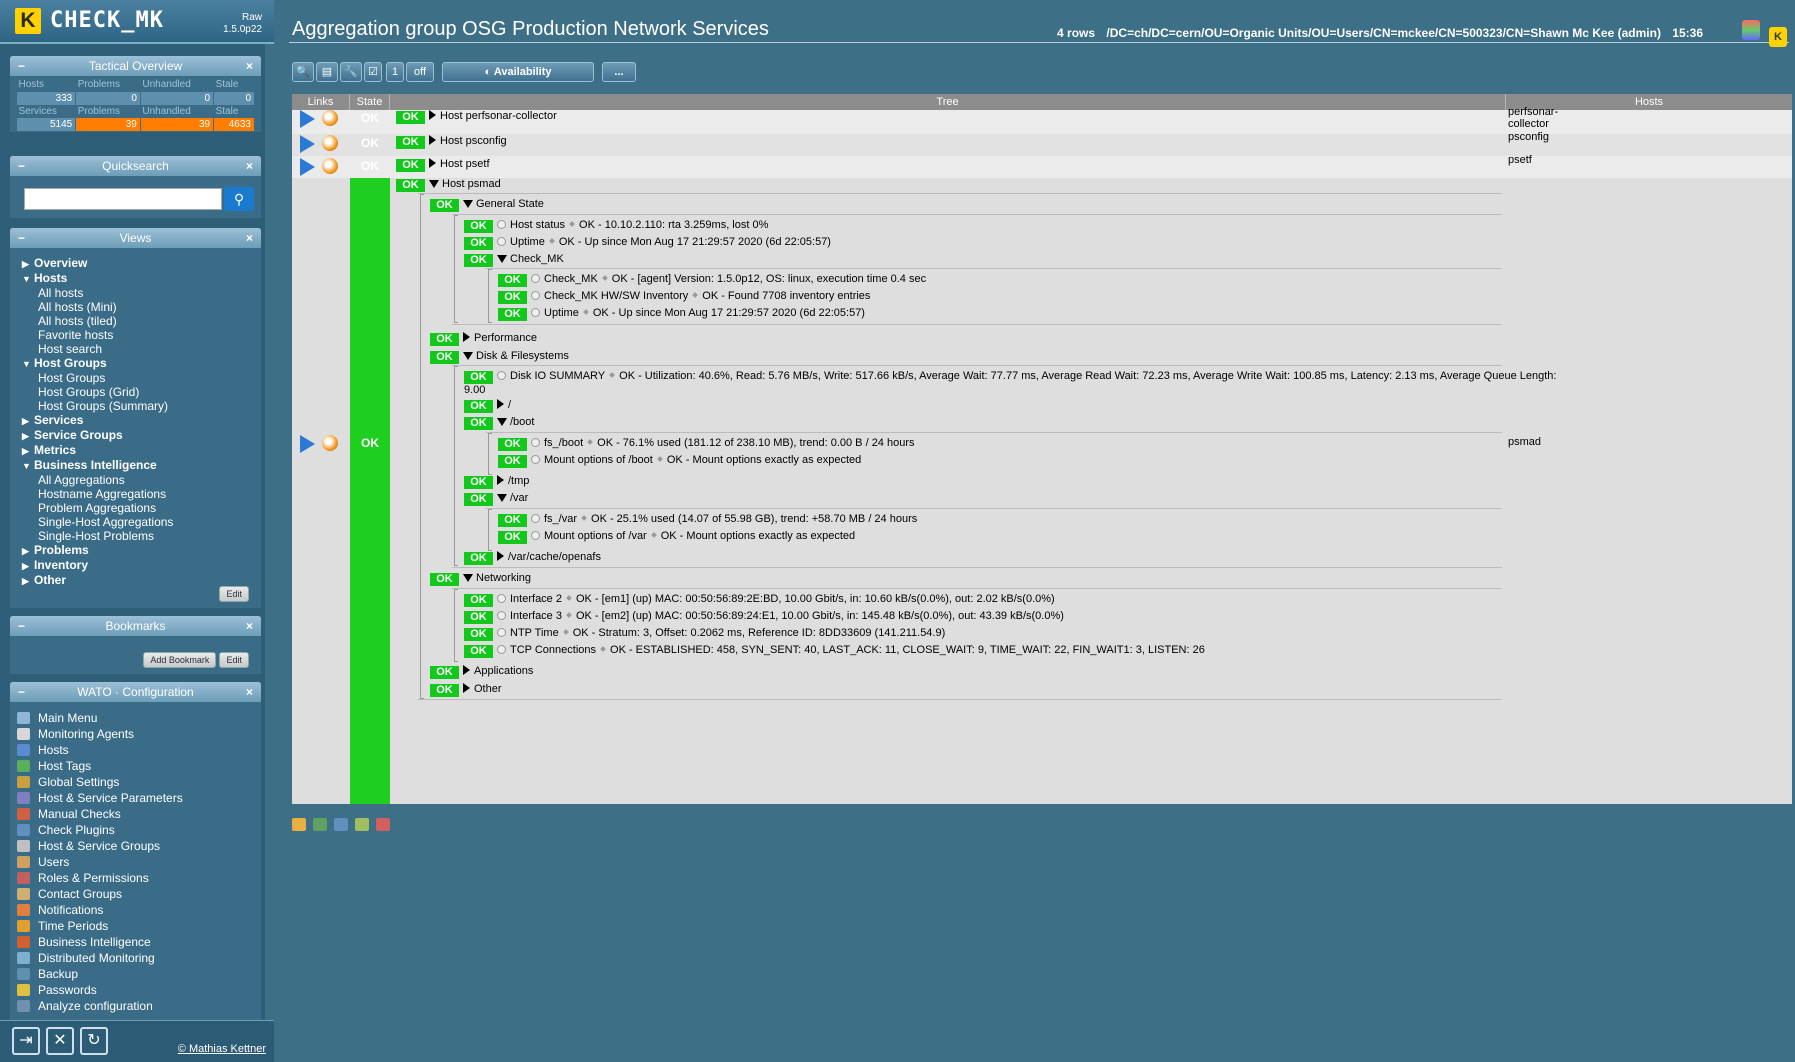 The image size is (1795, 1062). What do you see at coordinates (135, 321) in the screenshot?
I see `views-item: All hosts (tiled)` at bounding box center [135, 321].